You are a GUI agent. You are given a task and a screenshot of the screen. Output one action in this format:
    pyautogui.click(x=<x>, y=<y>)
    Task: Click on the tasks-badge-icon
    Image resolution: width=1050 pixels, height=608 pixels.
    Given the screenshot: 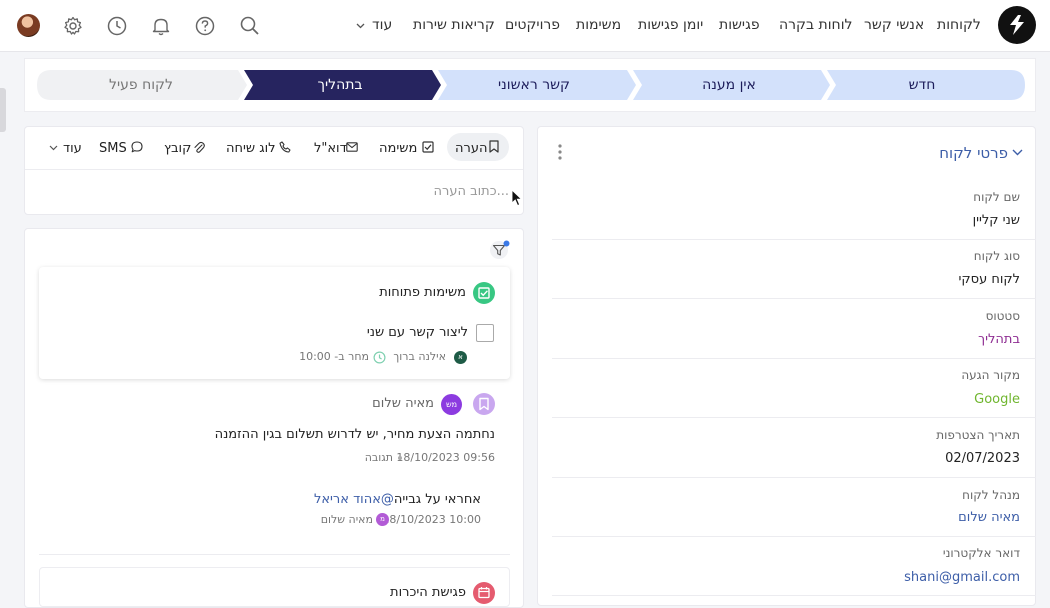 What is the action you would take?
    pyautogui.click(x=484, y=293)
    